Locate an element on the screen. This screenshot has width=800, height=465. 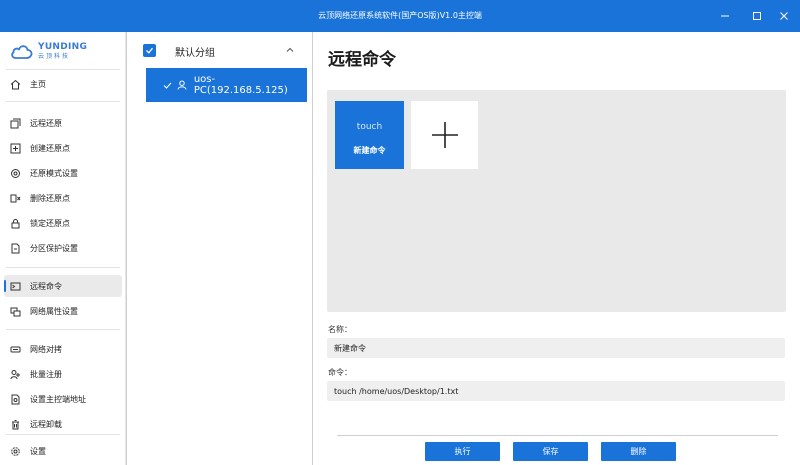
sidebar-item-label: 设置主控端地址 is located at coordinates (58, 399).